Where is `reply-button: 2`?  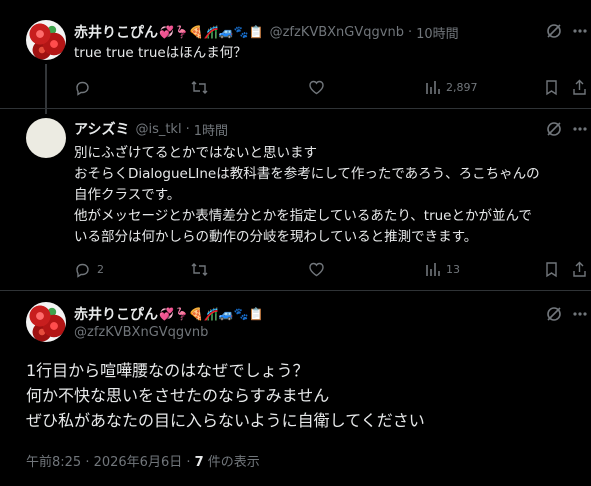
reply-button: 2 is located at coordinates (89, 269).